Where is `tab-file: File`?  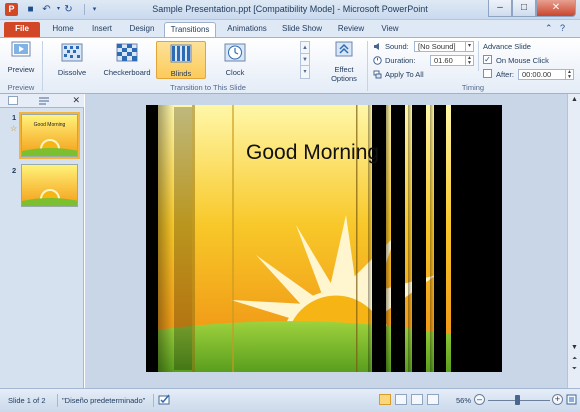 tab-file: File is located at coordinates (22, 29).